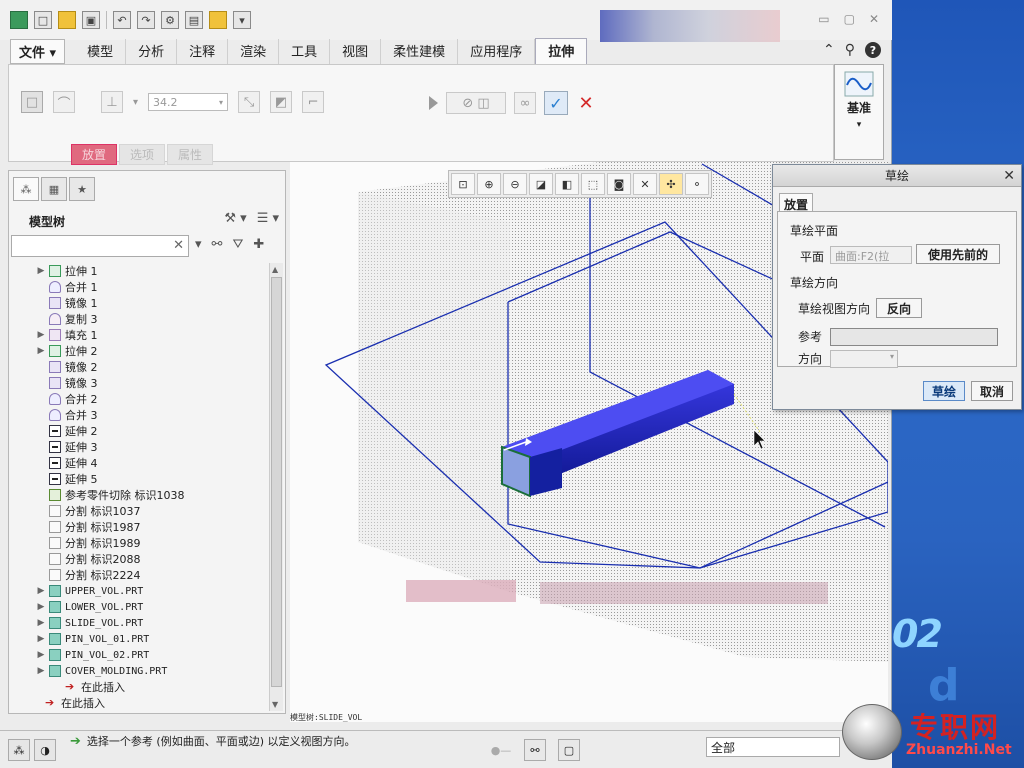 Image resolution: width=1024 pixels, height=768 pixels. I want to click on regenerate-icon: ⚙, so click(170, 20).